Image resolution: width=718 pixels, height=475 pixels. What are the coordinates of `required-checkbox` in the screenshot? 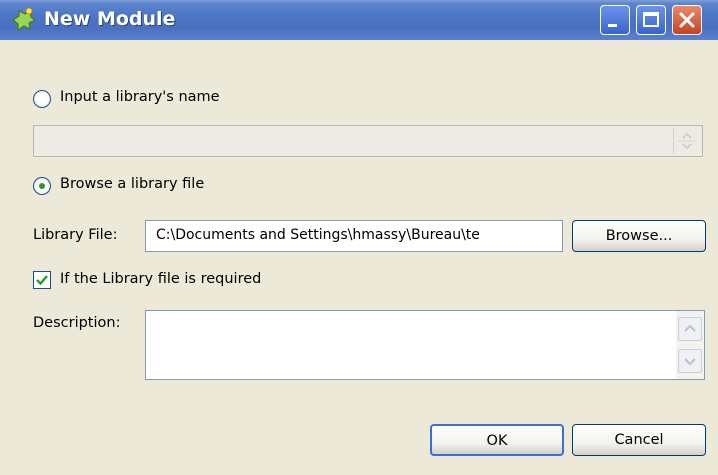 It's located at (42, 280).